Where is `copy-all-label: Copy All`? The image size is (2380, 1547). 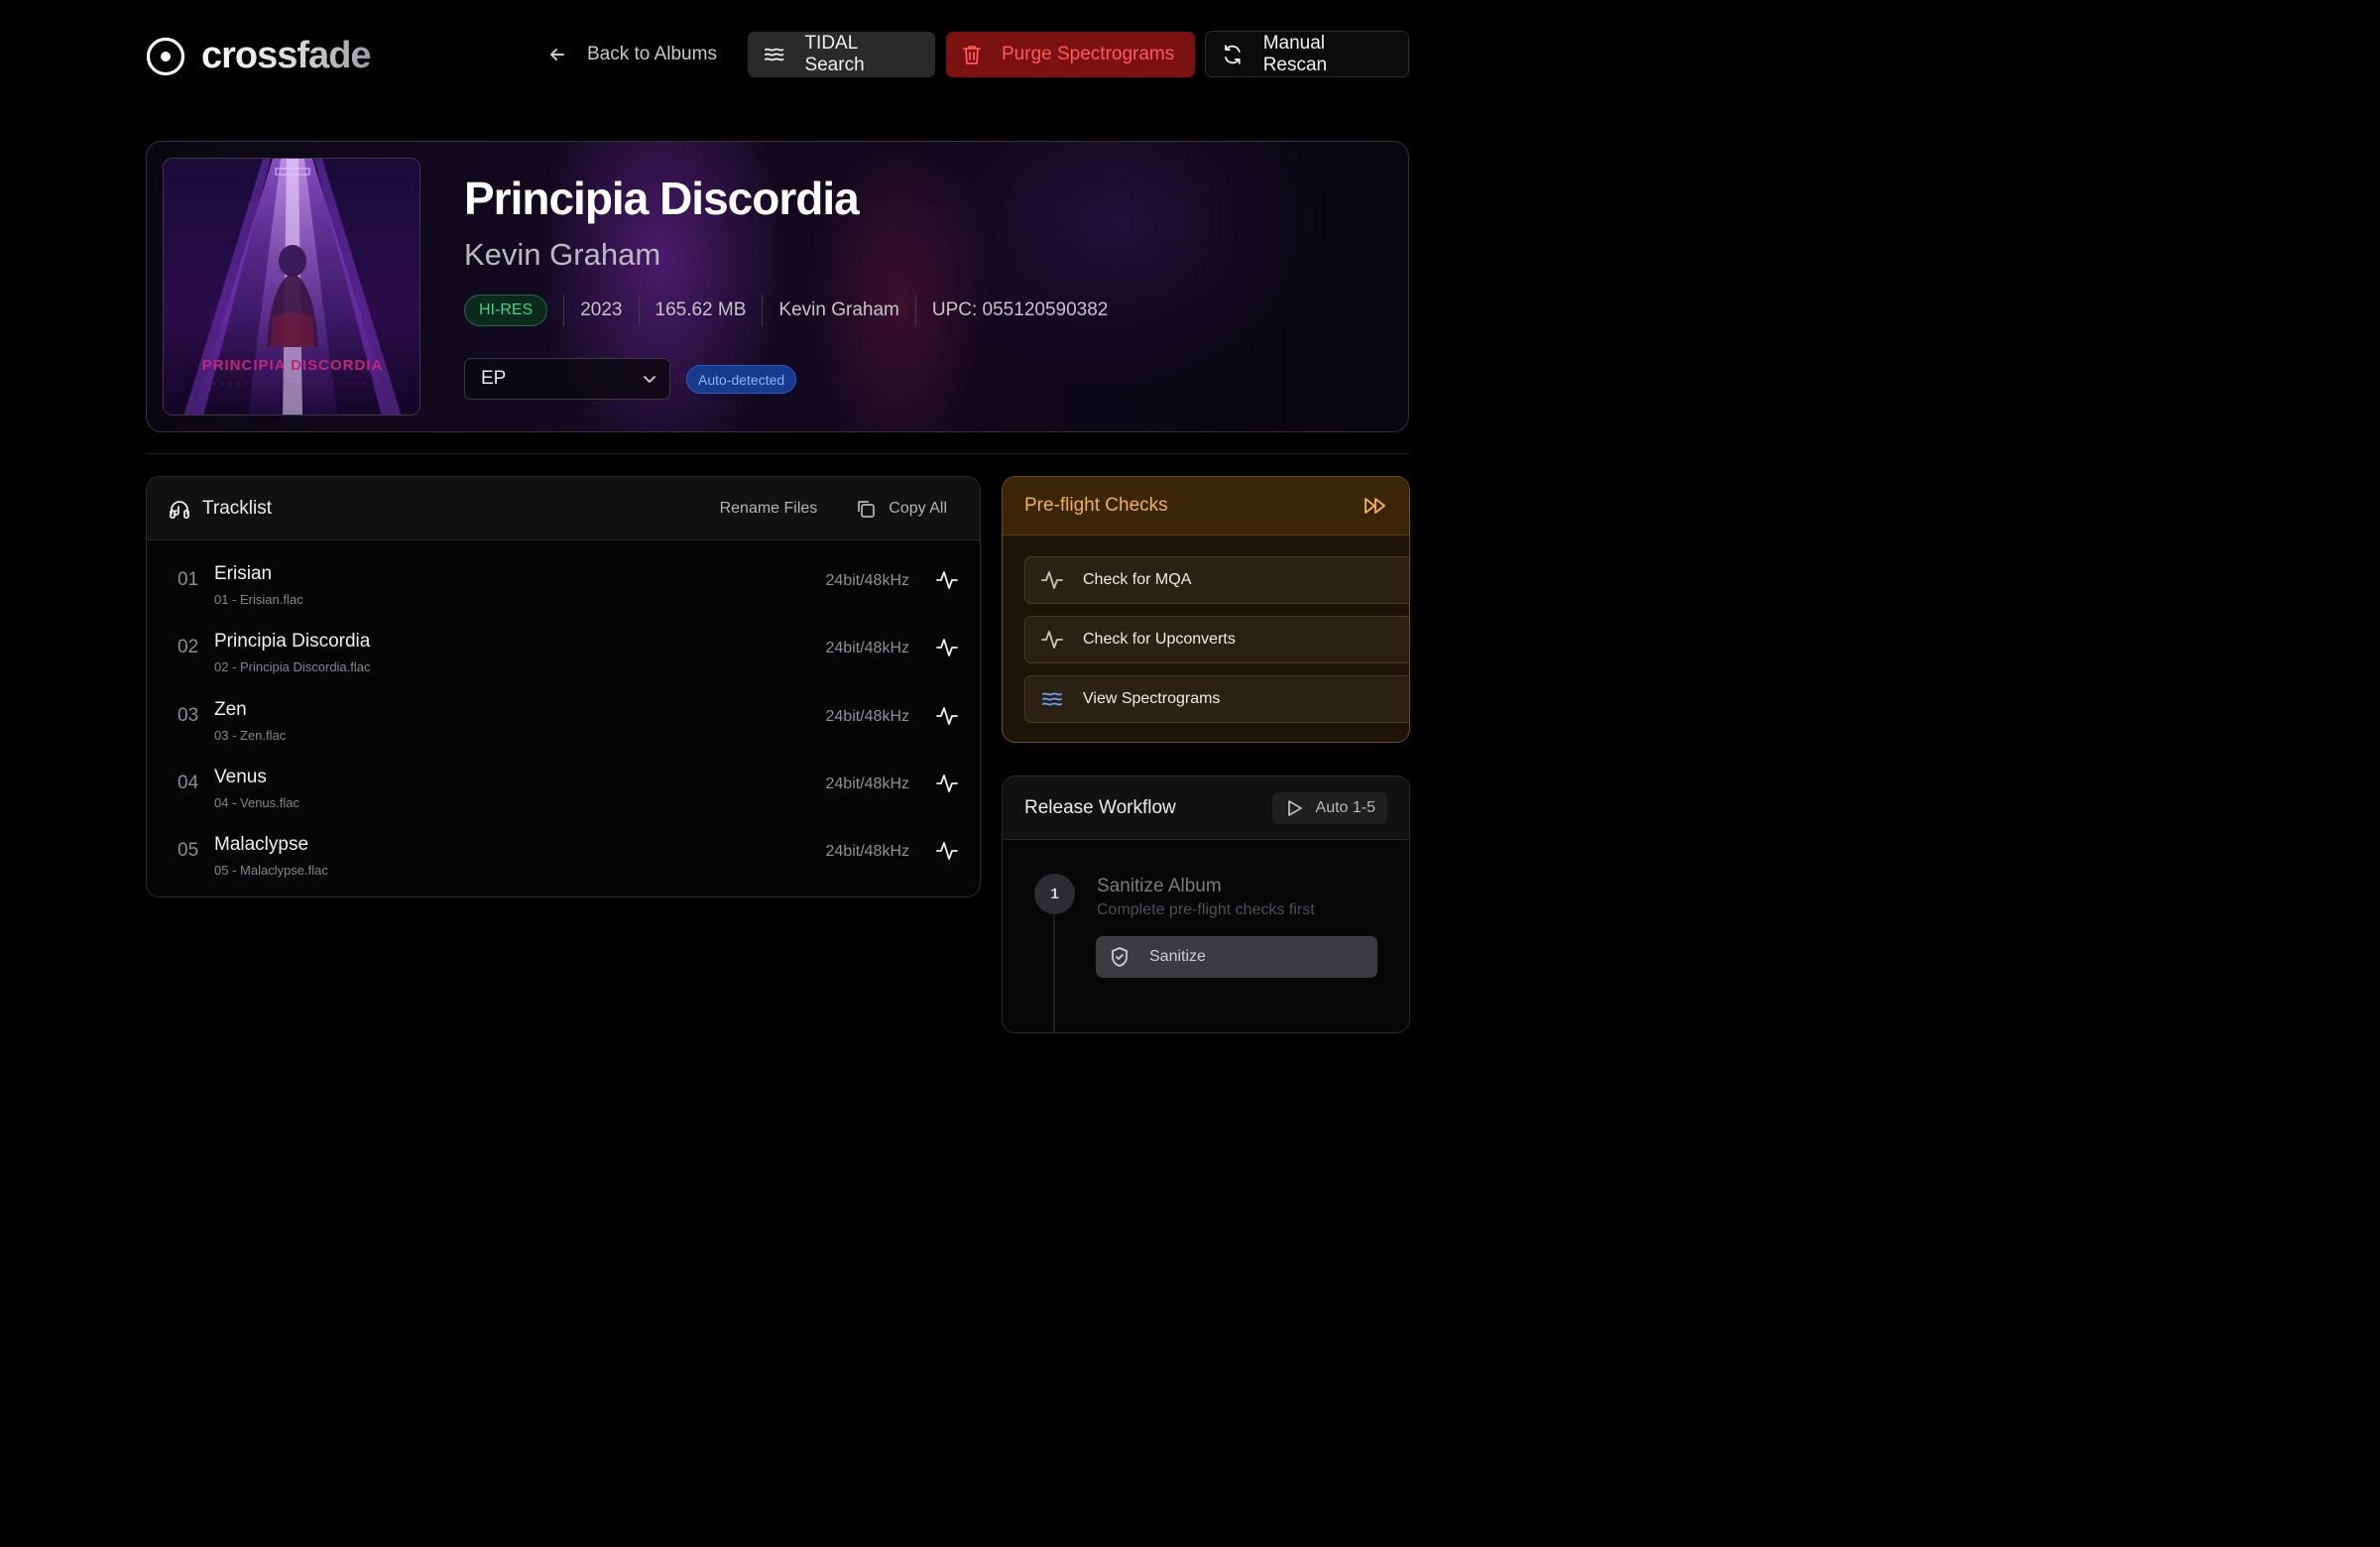 copy-all-label: Copy All is located at coordinates (918, 508).